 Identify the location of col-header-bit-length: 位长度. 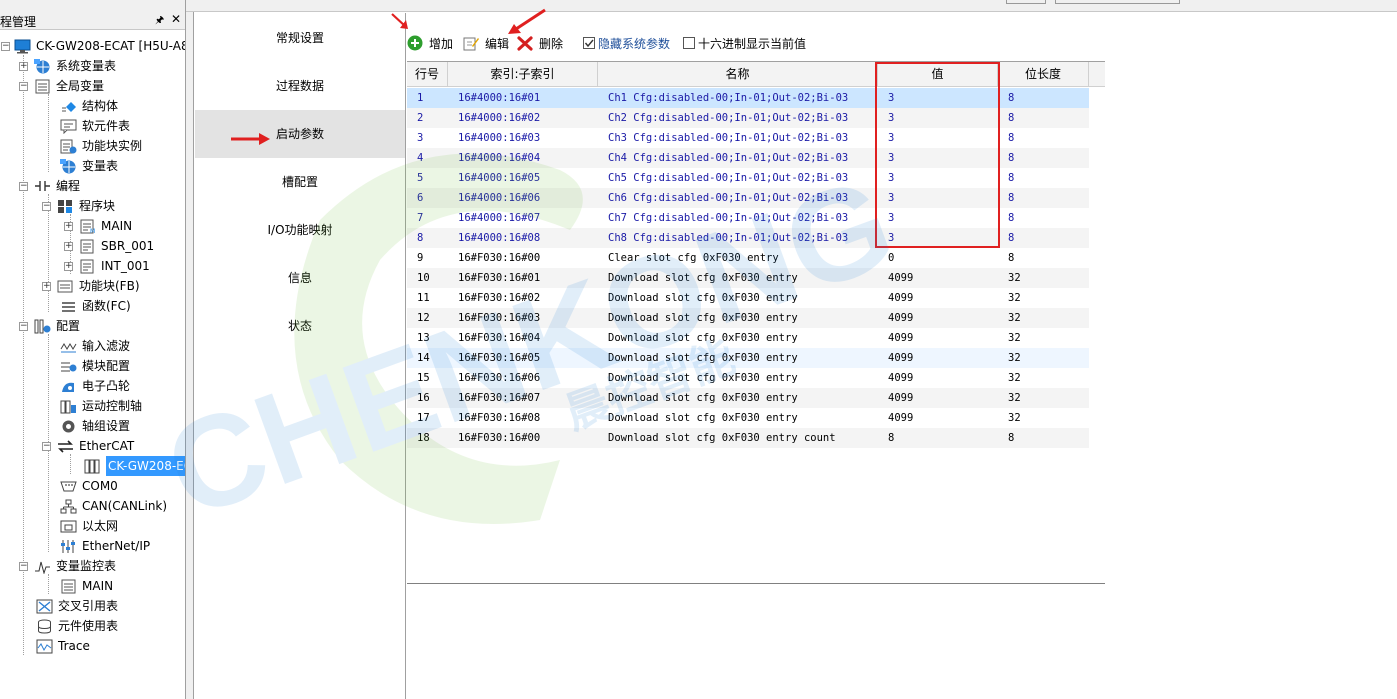
(1043, 74).